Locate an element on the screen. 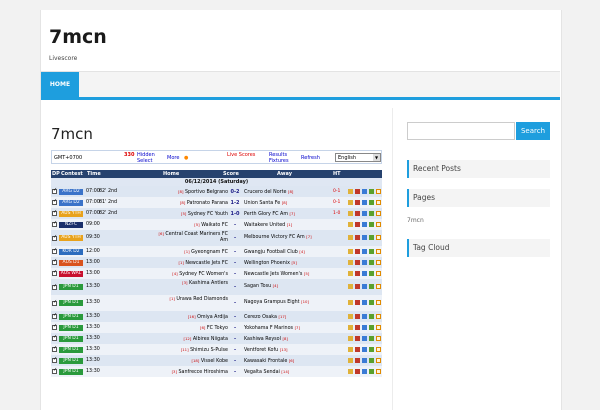 The width and height of the screenshot is (600, 410). away-team: Kawasaki Frontale [6] is located at coordinates (269, 361).